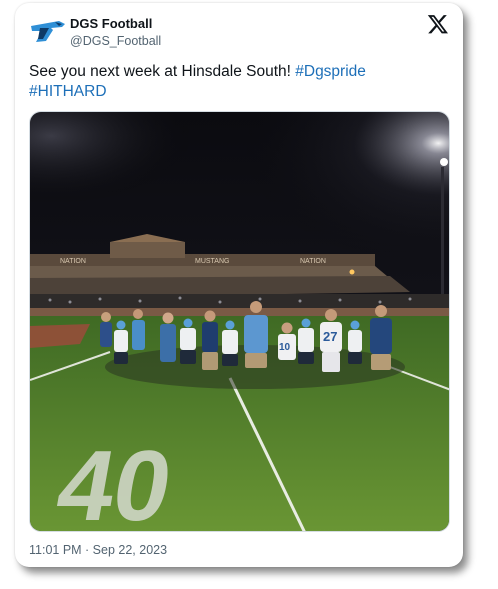 The height and width of the screenshot is (589, 498). I want to click on stadium-banner-middle: MUSTANG, so click(212, 261).